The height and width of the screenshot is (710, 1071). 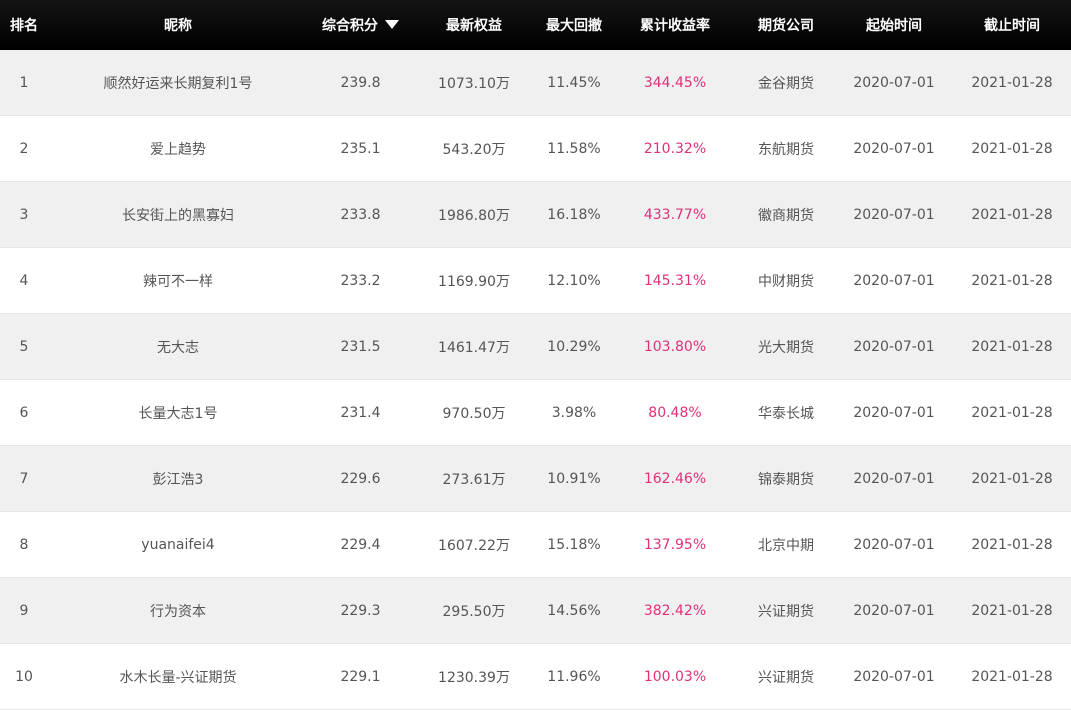 I want to click on cell-broker: 徽商期货, so click(x=786, y=215).